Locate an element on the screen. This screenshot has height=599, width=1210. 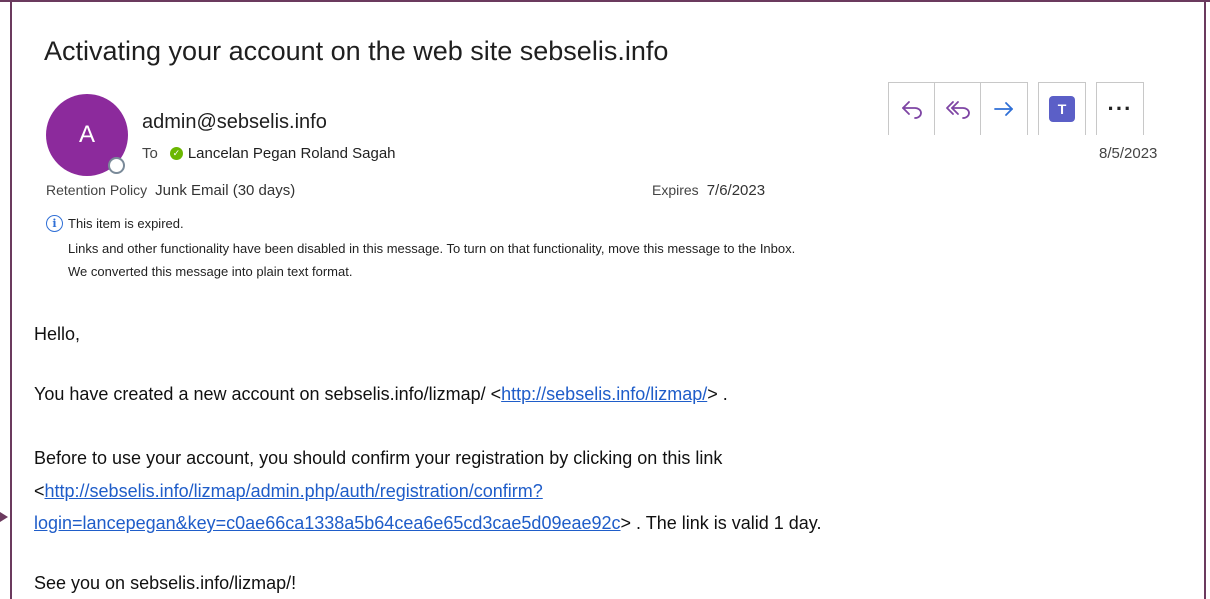
teams-icon: T is located at coordinates (1062, 109).